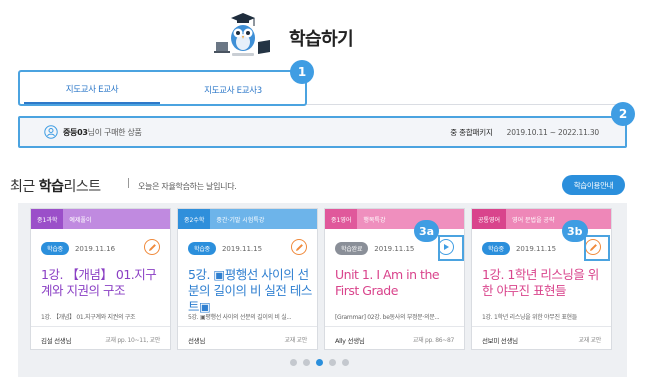  I want to click on user-icon, so click(51, 132).